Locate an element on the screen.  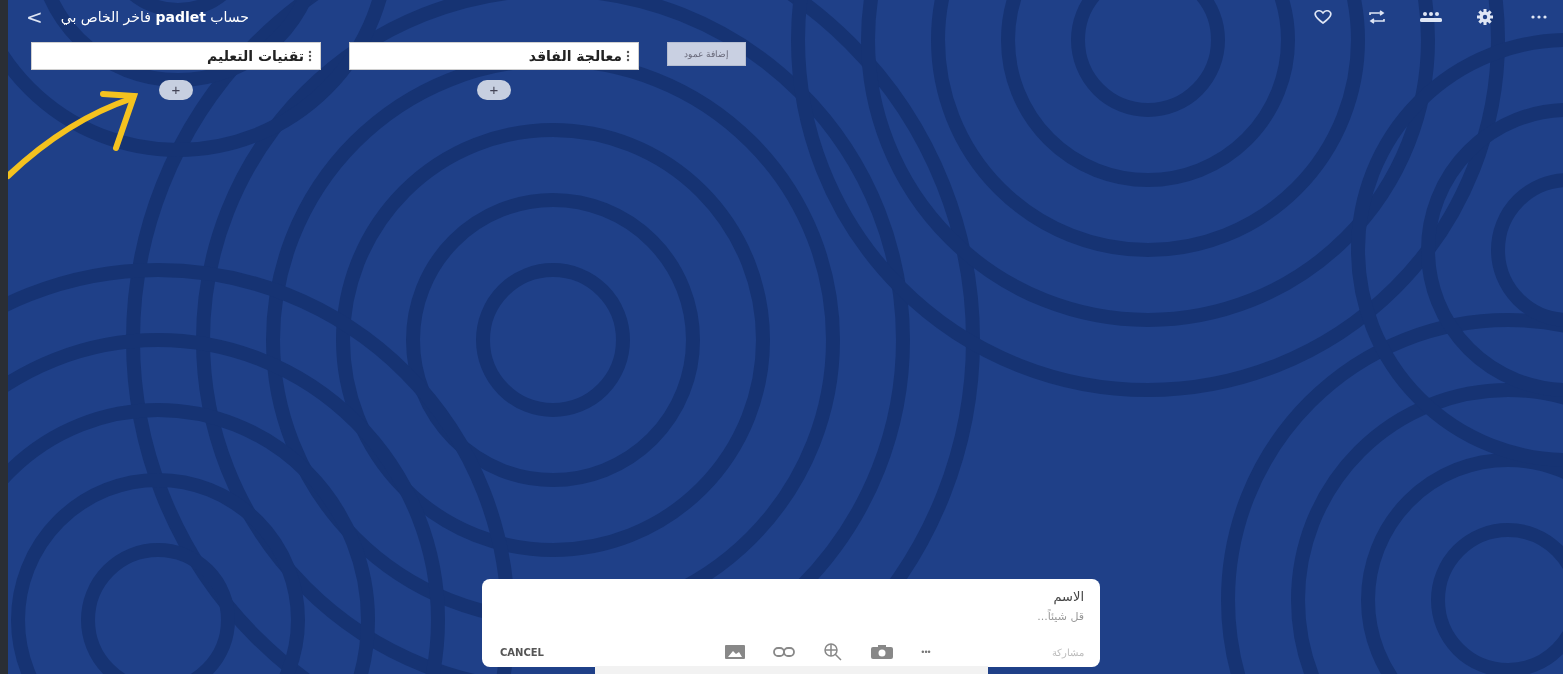
more-button: ••• is located at coordinates (926, 652).